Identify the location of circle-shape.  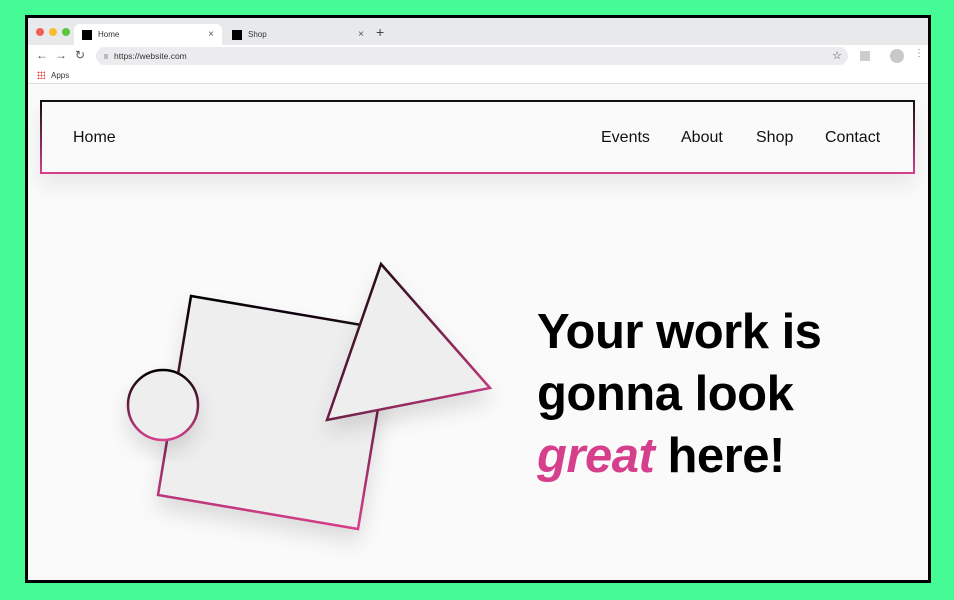
(163, 405).